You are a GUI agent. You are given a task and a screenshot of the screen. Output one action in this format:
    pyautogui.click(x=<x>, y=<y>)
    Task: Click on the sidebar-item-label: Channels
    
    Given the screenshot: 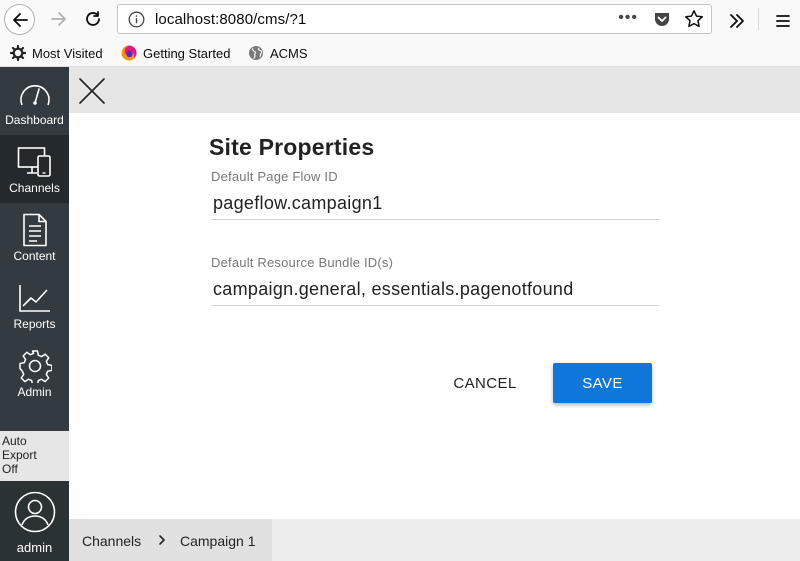 What is the action you would take?
    pyautogui.click(x=34, y=188)
    